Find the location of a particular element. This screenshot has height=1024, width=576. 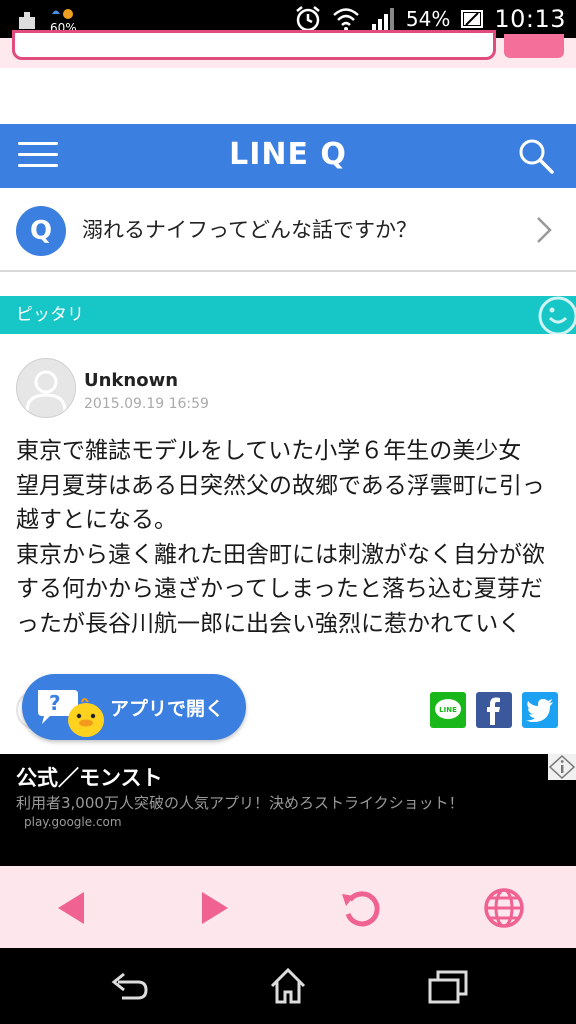

twitter-icon is located at coordinates (539, 710).